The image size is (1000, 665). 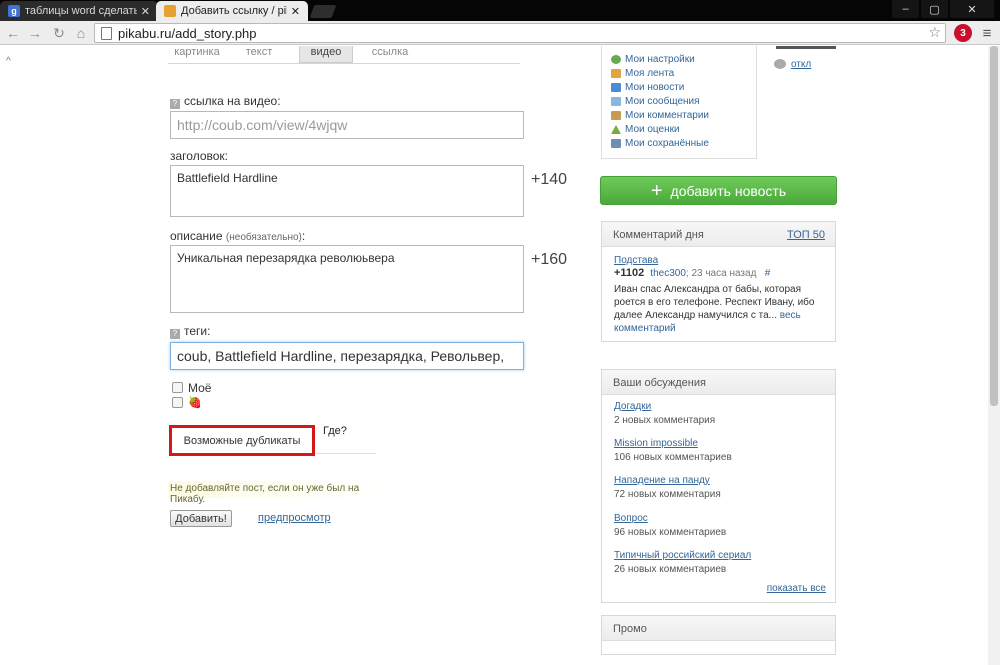 What do you see at coordinates (238, 236) in the screenshot?
I see `description-label: описание (необязательно):` at bounding box center [238, 236].